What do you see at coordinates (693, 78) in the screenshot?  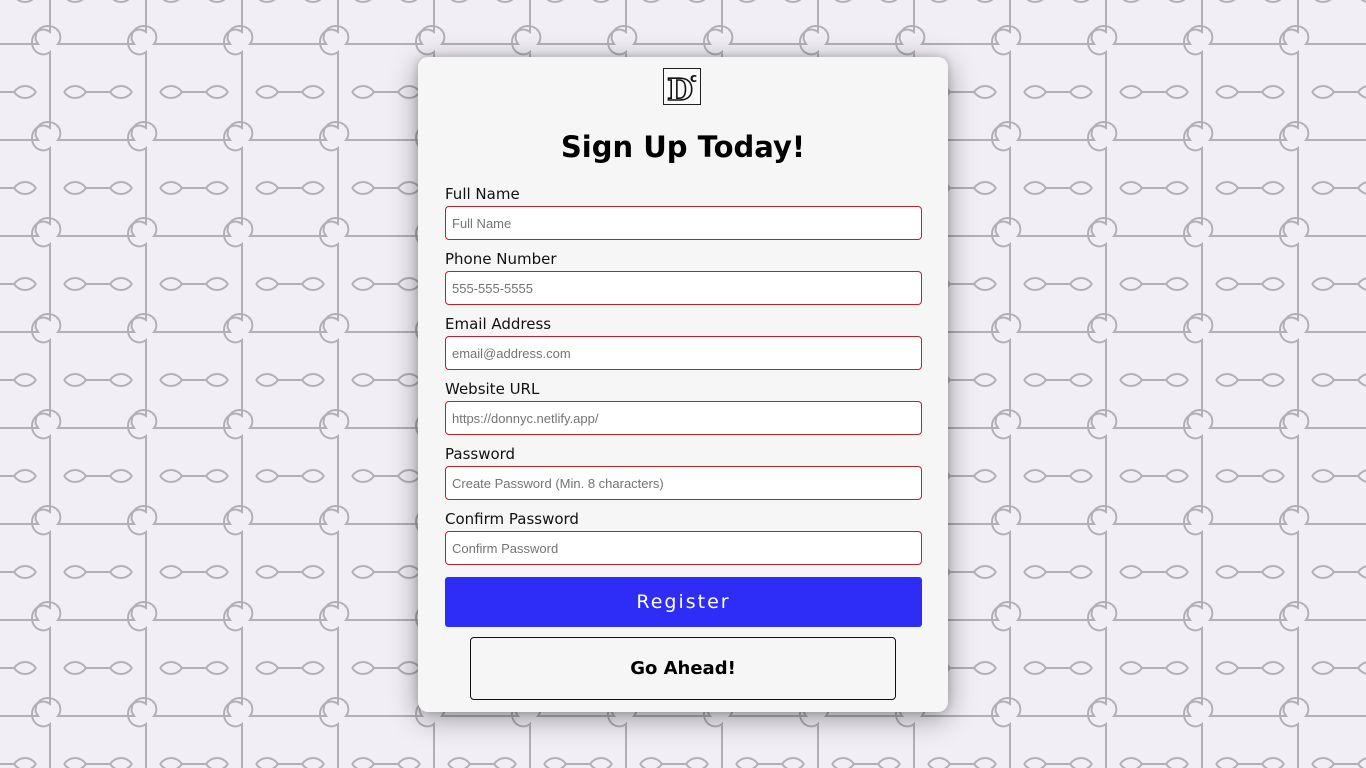 I see `logo-letter-super: c` at bounding box center [693, 78].